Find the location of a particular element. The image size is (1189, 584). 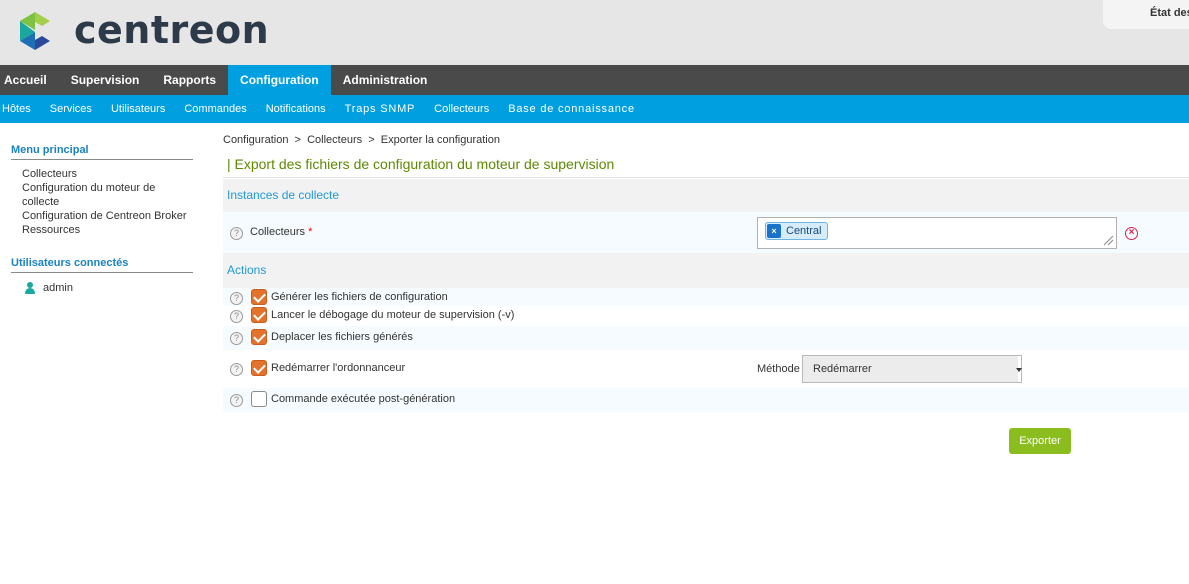

header: centreon État des is located at coordinates (594, 32).